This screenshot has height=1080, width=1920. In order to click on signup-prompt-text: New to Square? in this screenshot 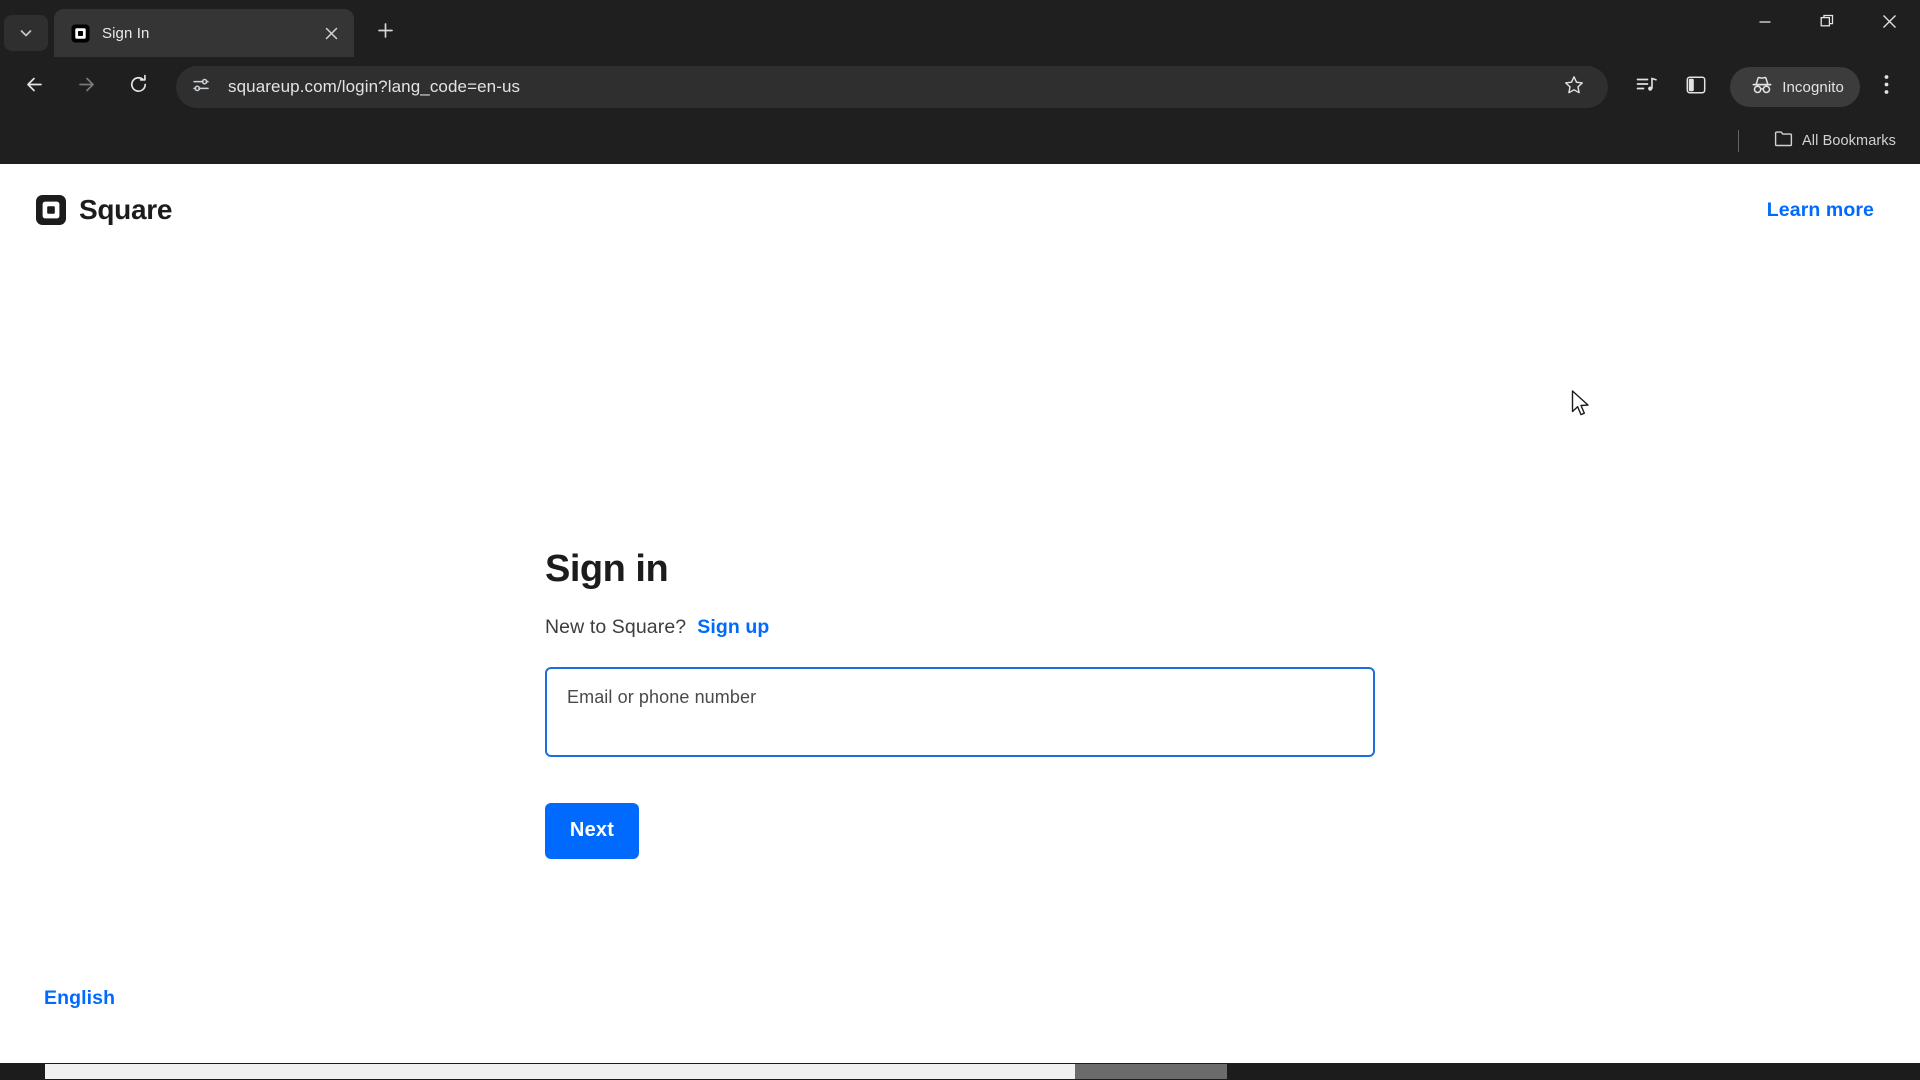, I will do `click(616, 626)`.